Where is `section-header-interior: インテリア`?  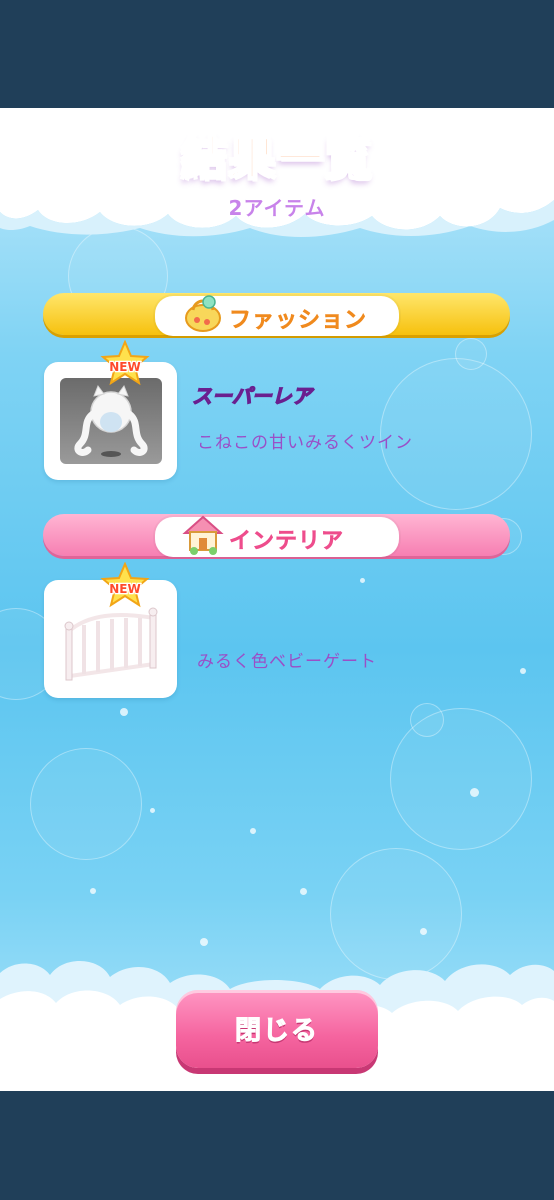 section-header-interior: インテリア is located at coordinates (276, 535).